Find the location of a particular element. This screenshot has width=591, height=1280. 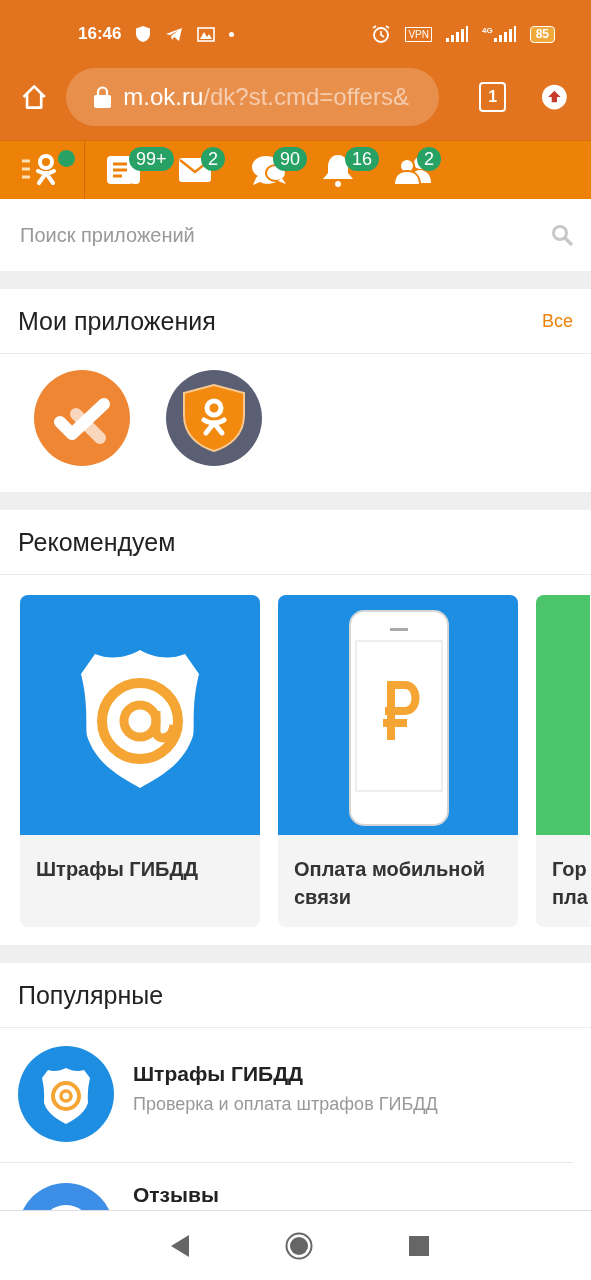

card-title: Оплата мобильной связи is located at coordinates (389, 883).